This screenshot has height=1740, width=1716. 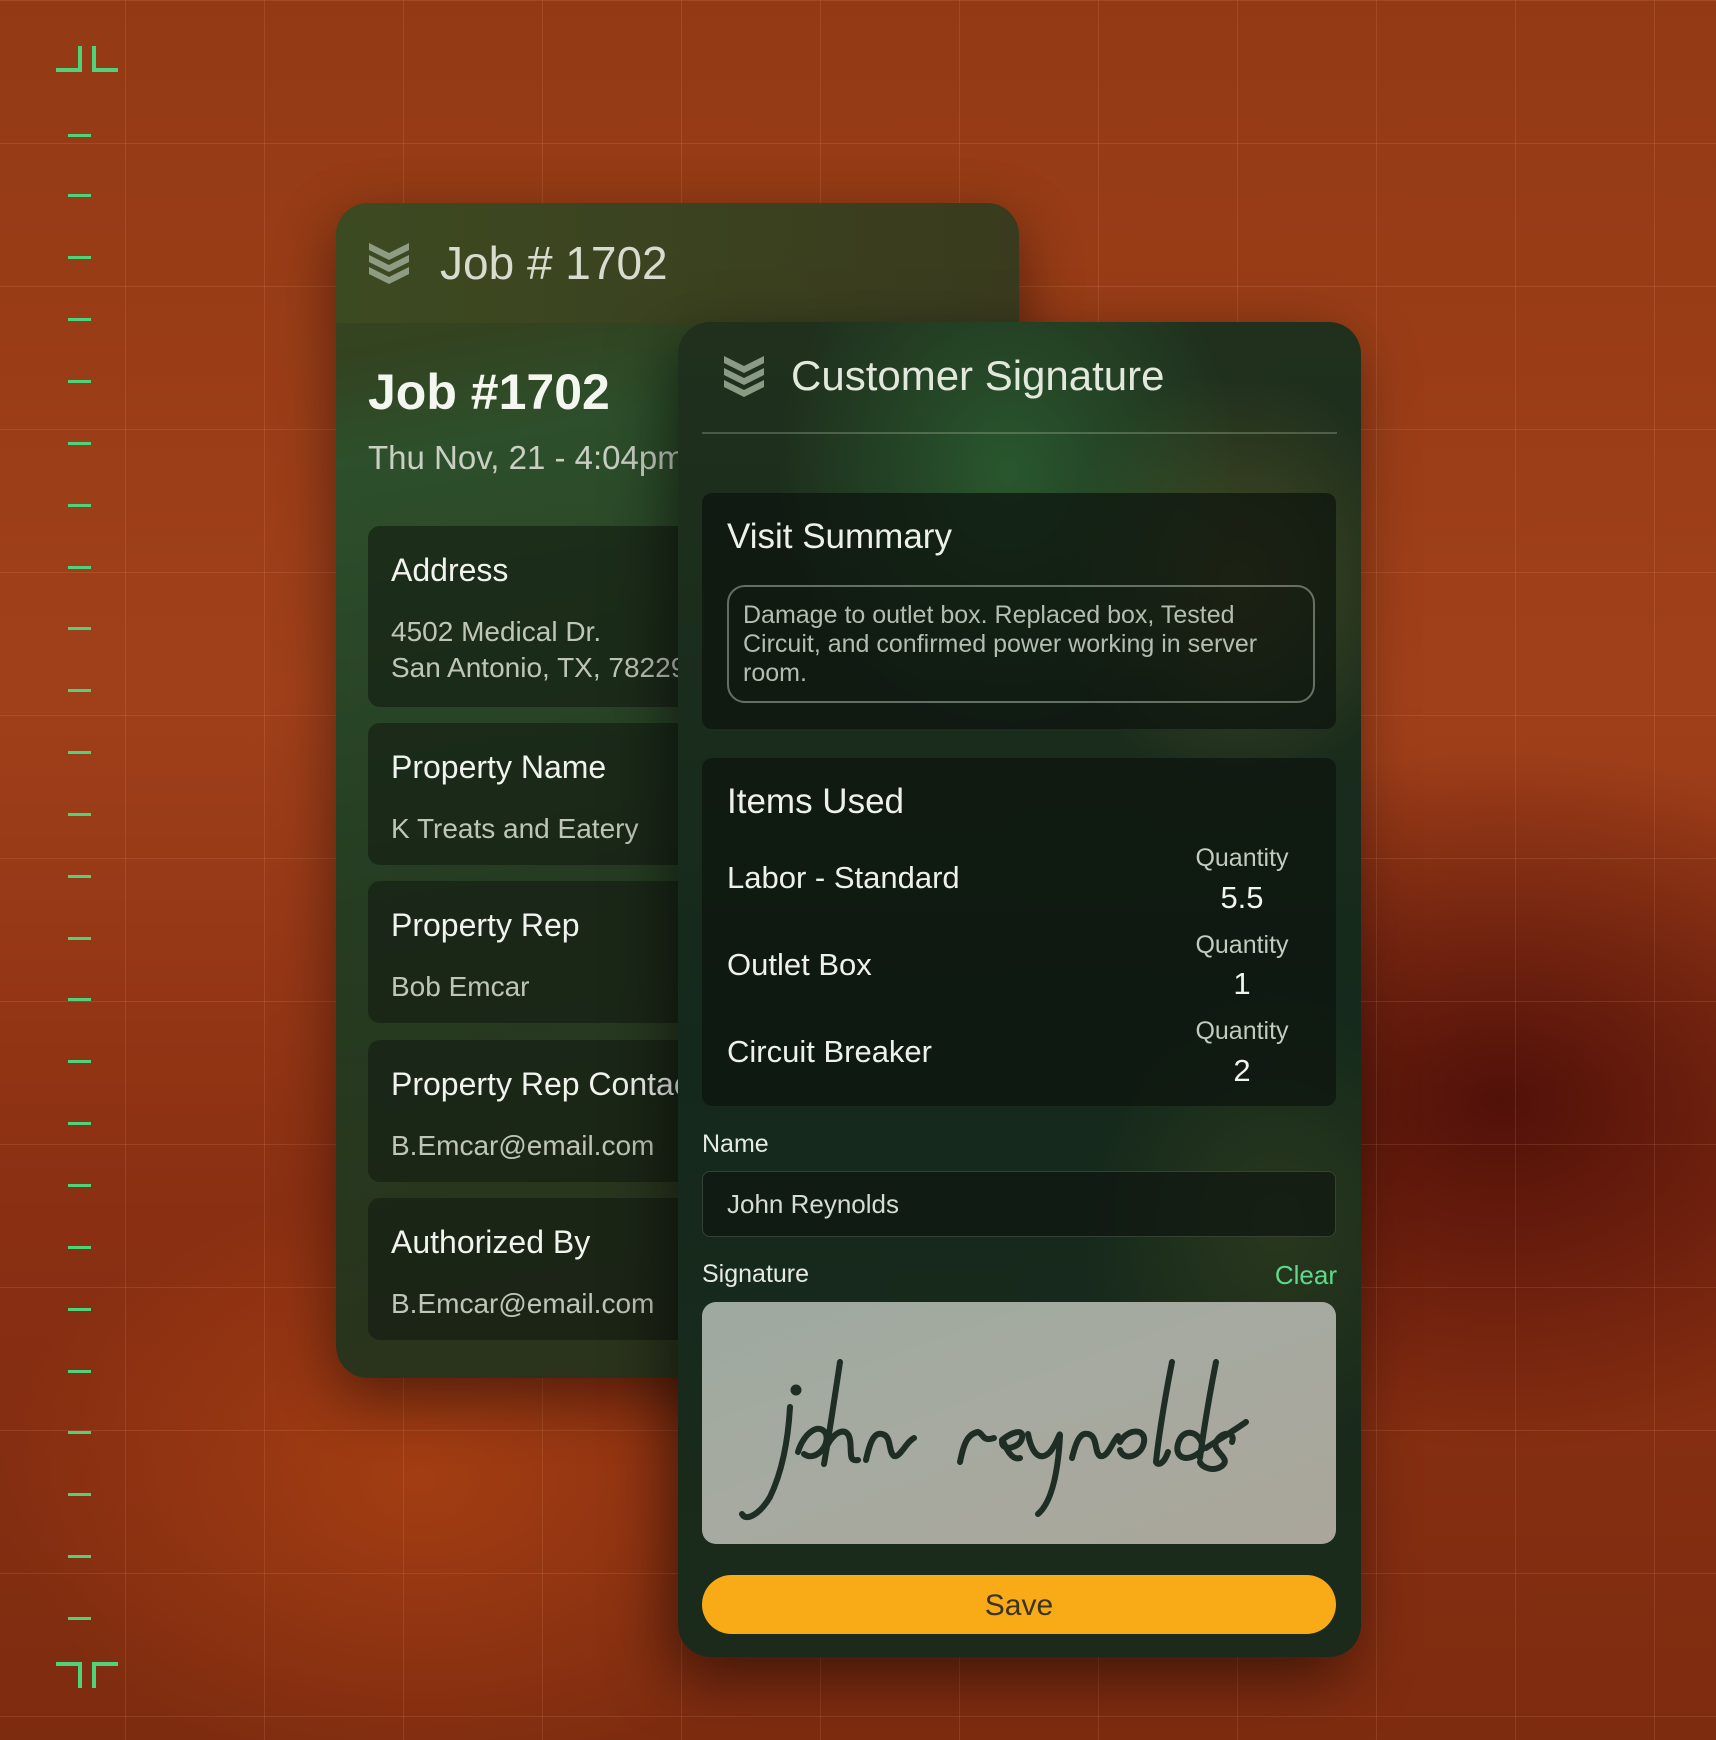 What do you see at coordinates (450, 570) in the screenshot?
I see `address-label: Address` at bounding box center [450, 570].